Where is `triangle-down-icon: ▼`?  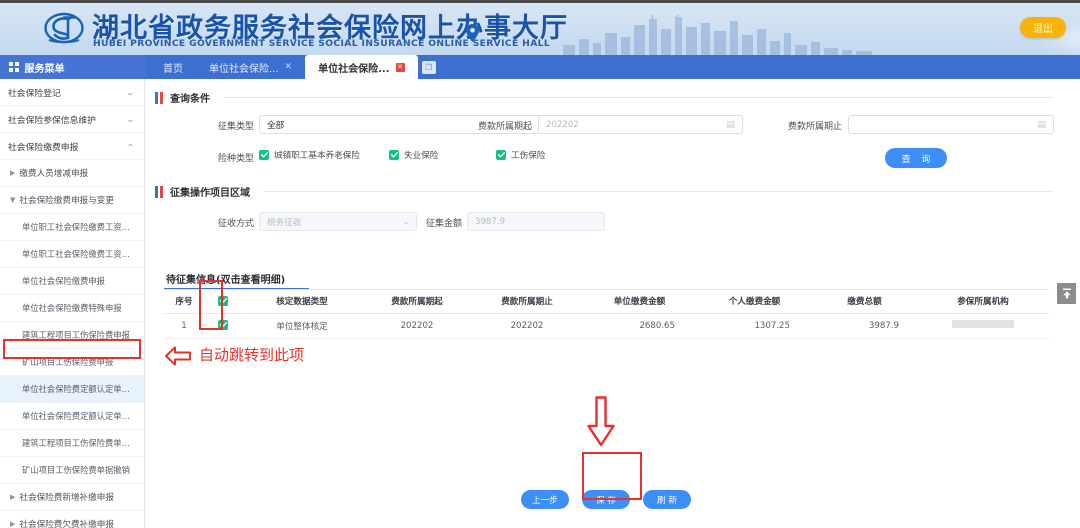
triangle-down-icon: ▼ is located at coordinates (13, 200).